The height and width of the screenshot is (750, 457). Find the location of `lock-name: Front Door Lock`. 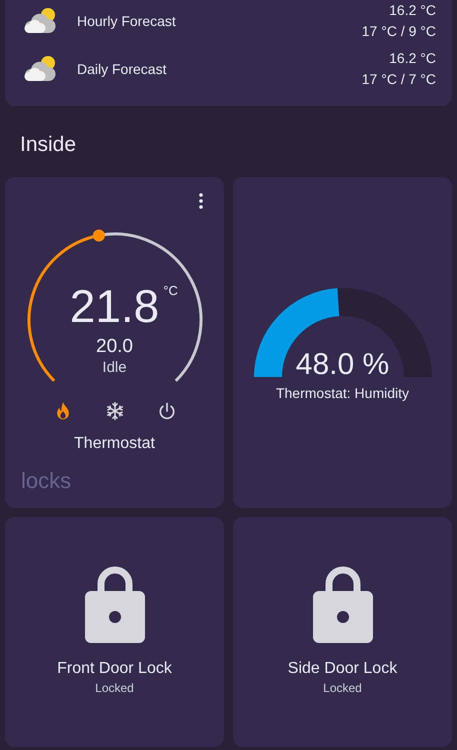

lock-name: Front Door Lock is located at coordinates (114, 669).